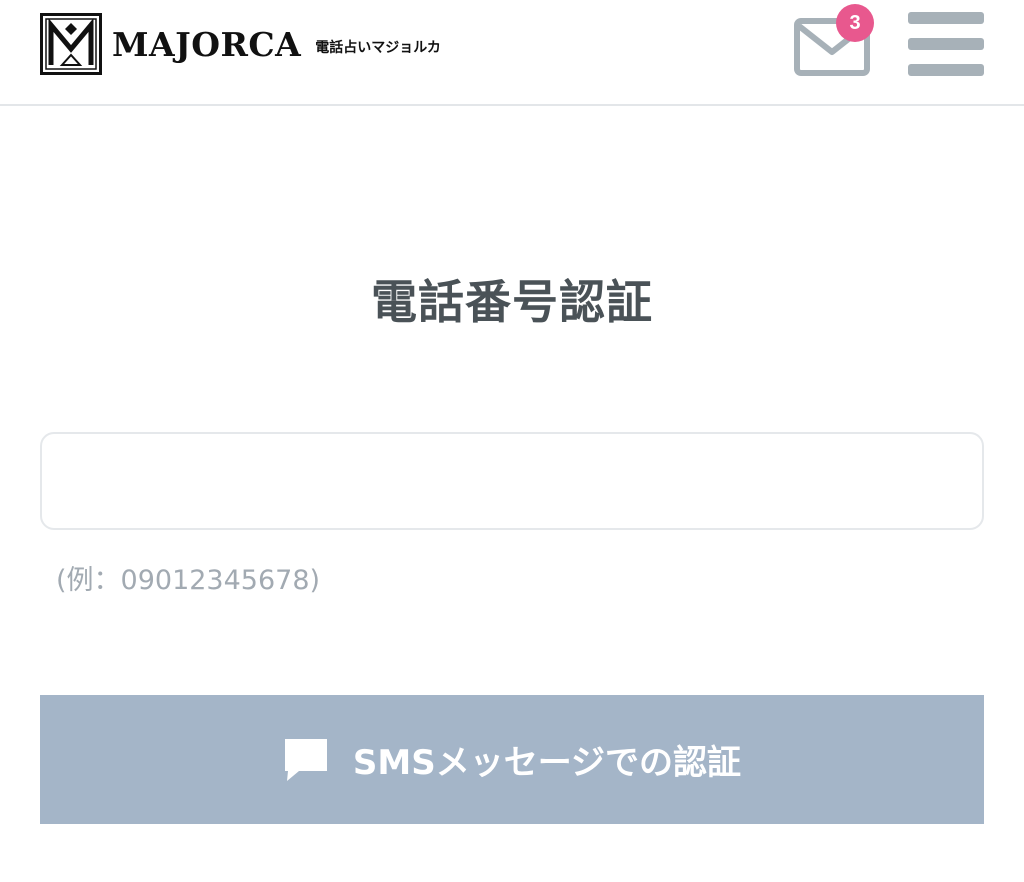 The width and height of the screenshot is (1024, 882). What do you see at coordinates (512, 481) in the screenshot?
I see `phone-number-input` at bounding box center [512, 481].